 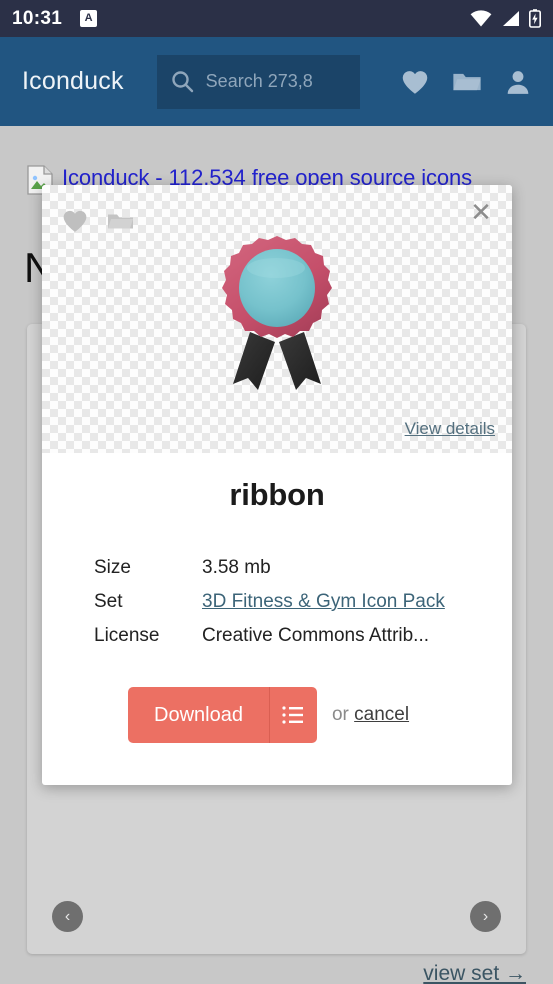 What do you see at coordinates (277, 313) in the screenshot?
I see `ribbon-icon-preview` at bounding box center [277, 313].